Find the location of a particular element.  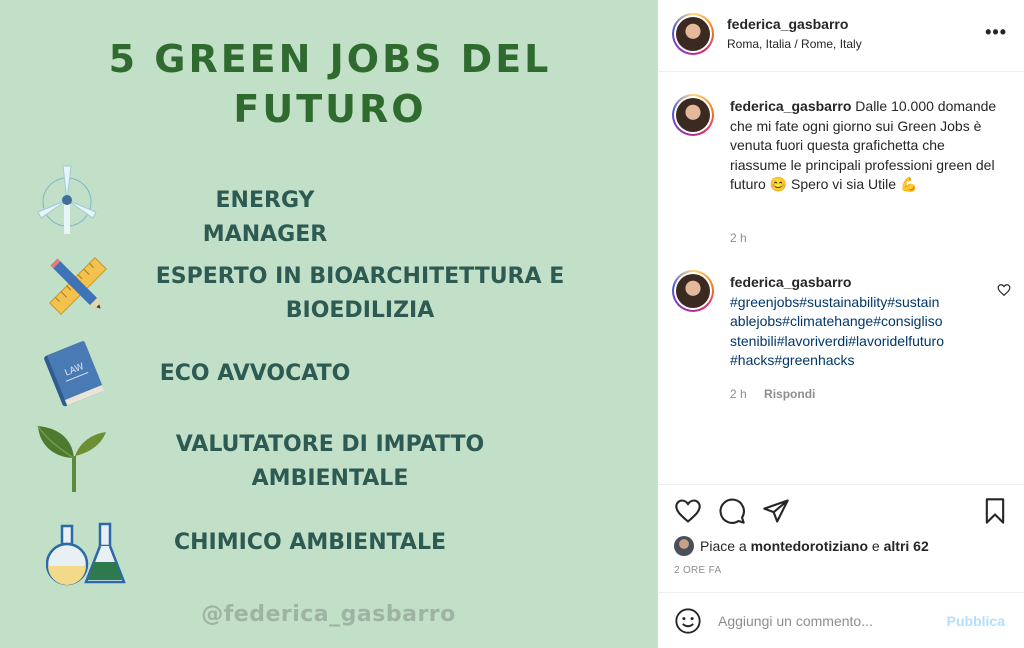

hashtag-line: ablejobs#climatehange#consigliso is located at coordinates (865, 322).